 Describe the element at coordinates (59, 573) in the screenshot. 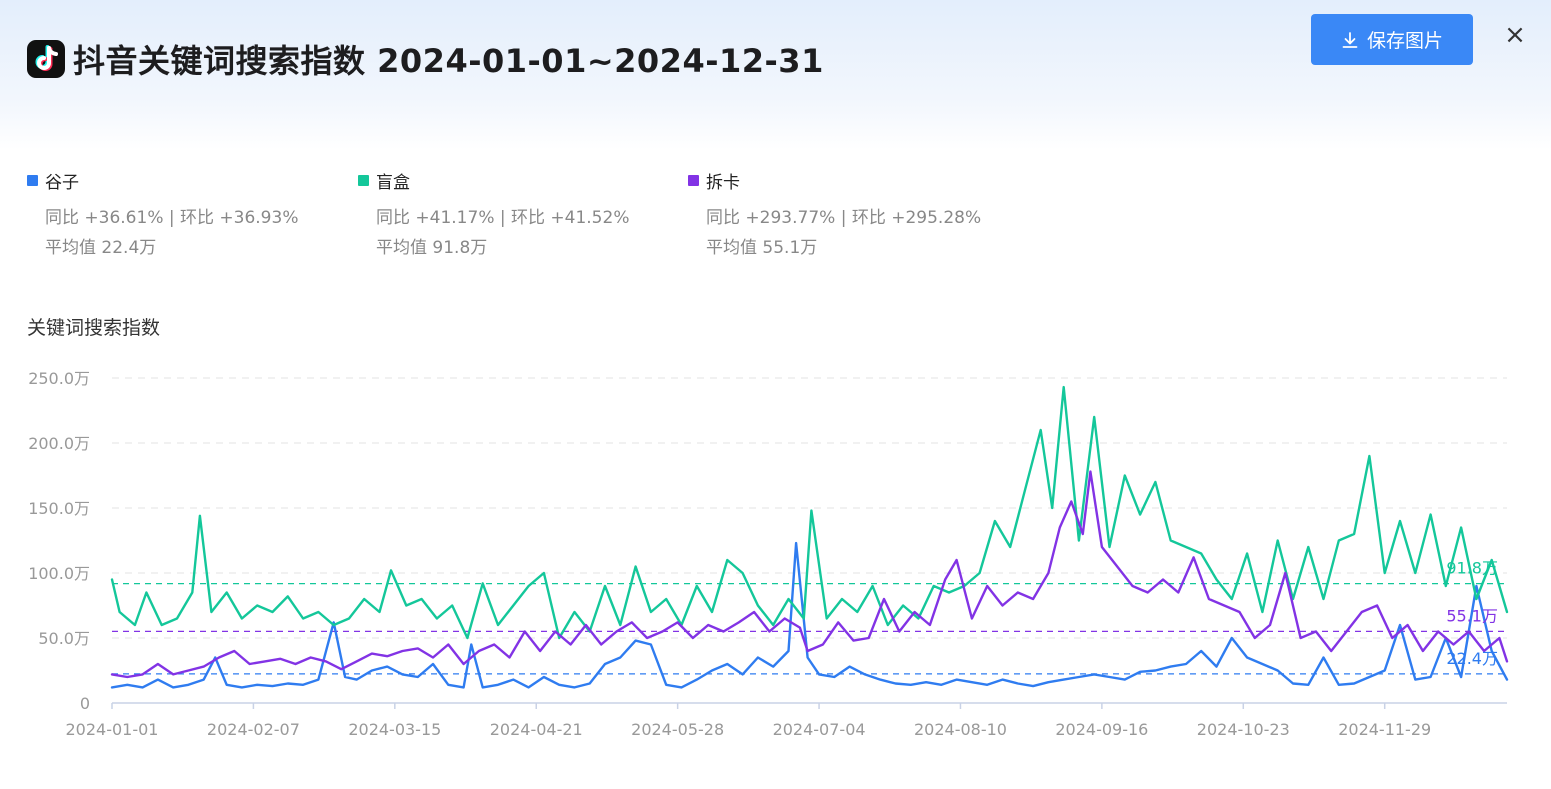

I see `y-tick-label: 100.0万` at that location.